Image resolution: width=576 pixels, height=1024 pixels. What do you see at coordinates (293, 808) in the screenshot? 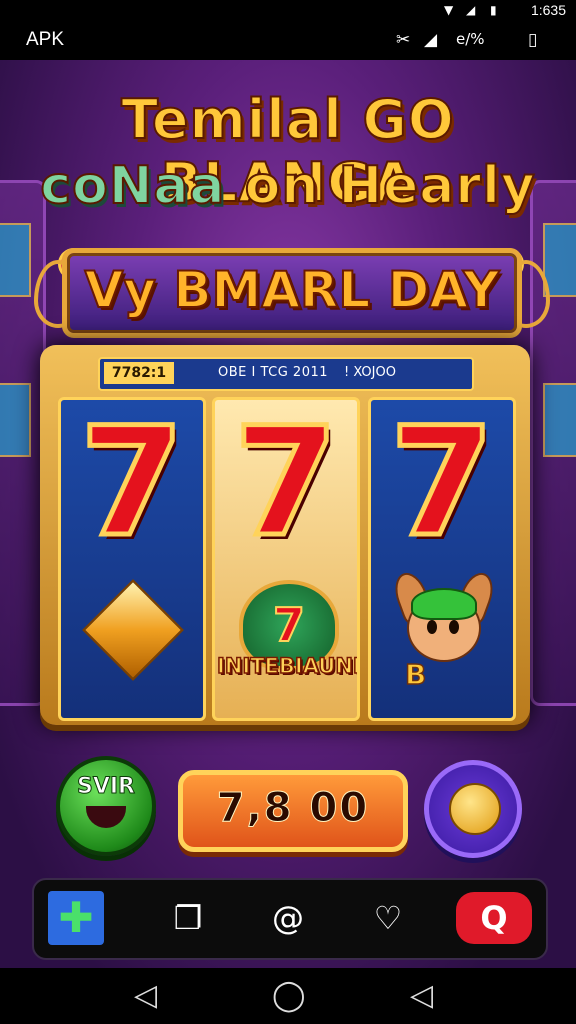
I see `credit-value: 7,8 00` at bounding box center [293, 808].